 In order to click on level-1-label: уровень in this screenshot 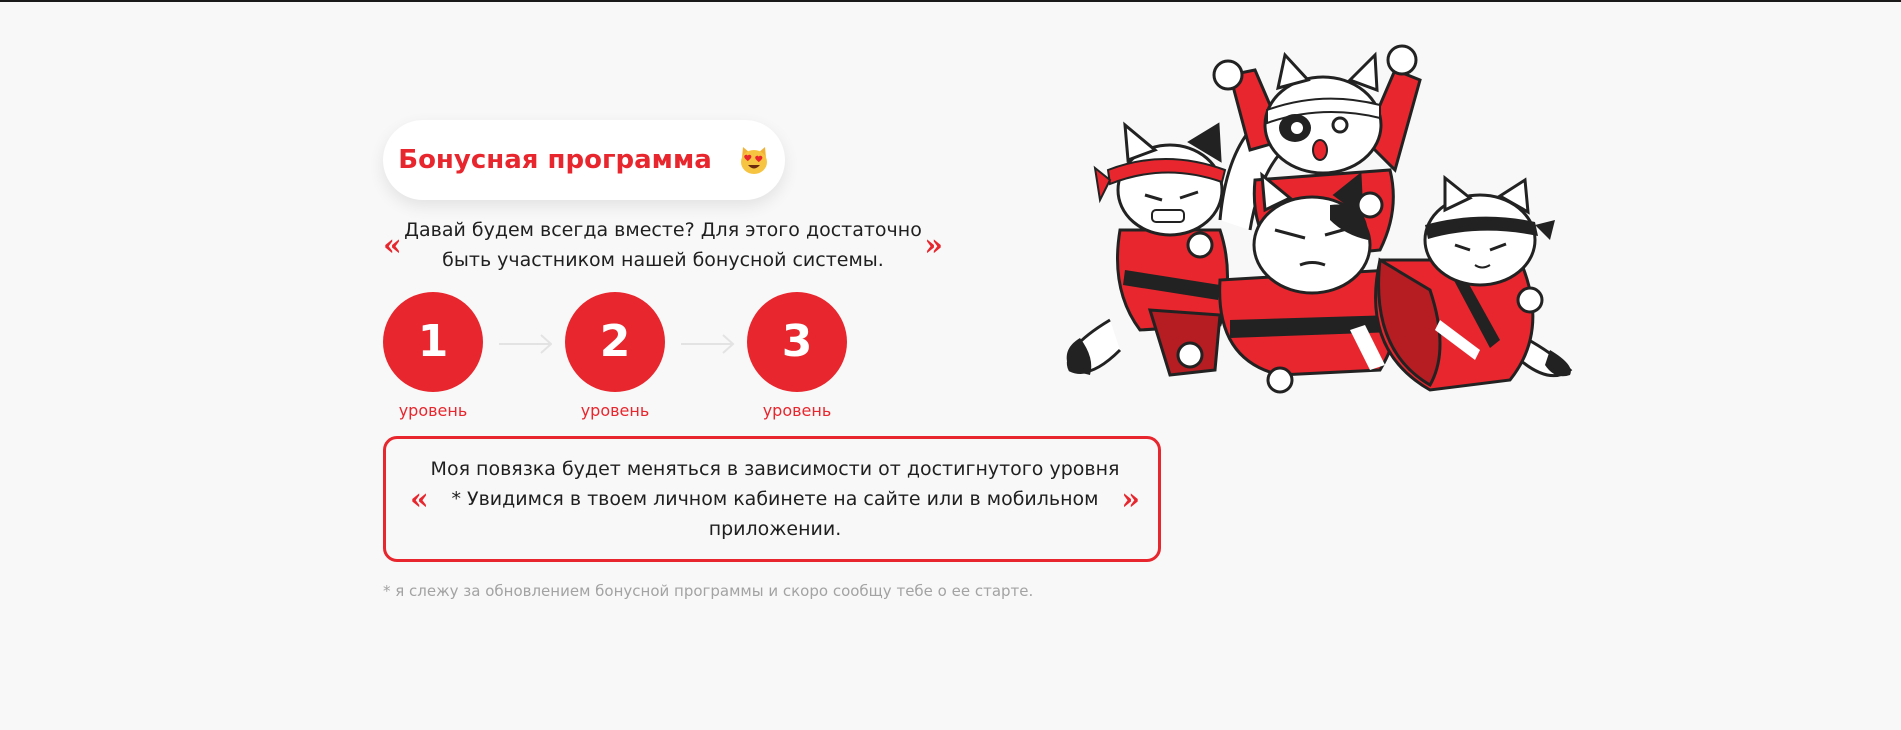, I will do `click(433, 410)`.